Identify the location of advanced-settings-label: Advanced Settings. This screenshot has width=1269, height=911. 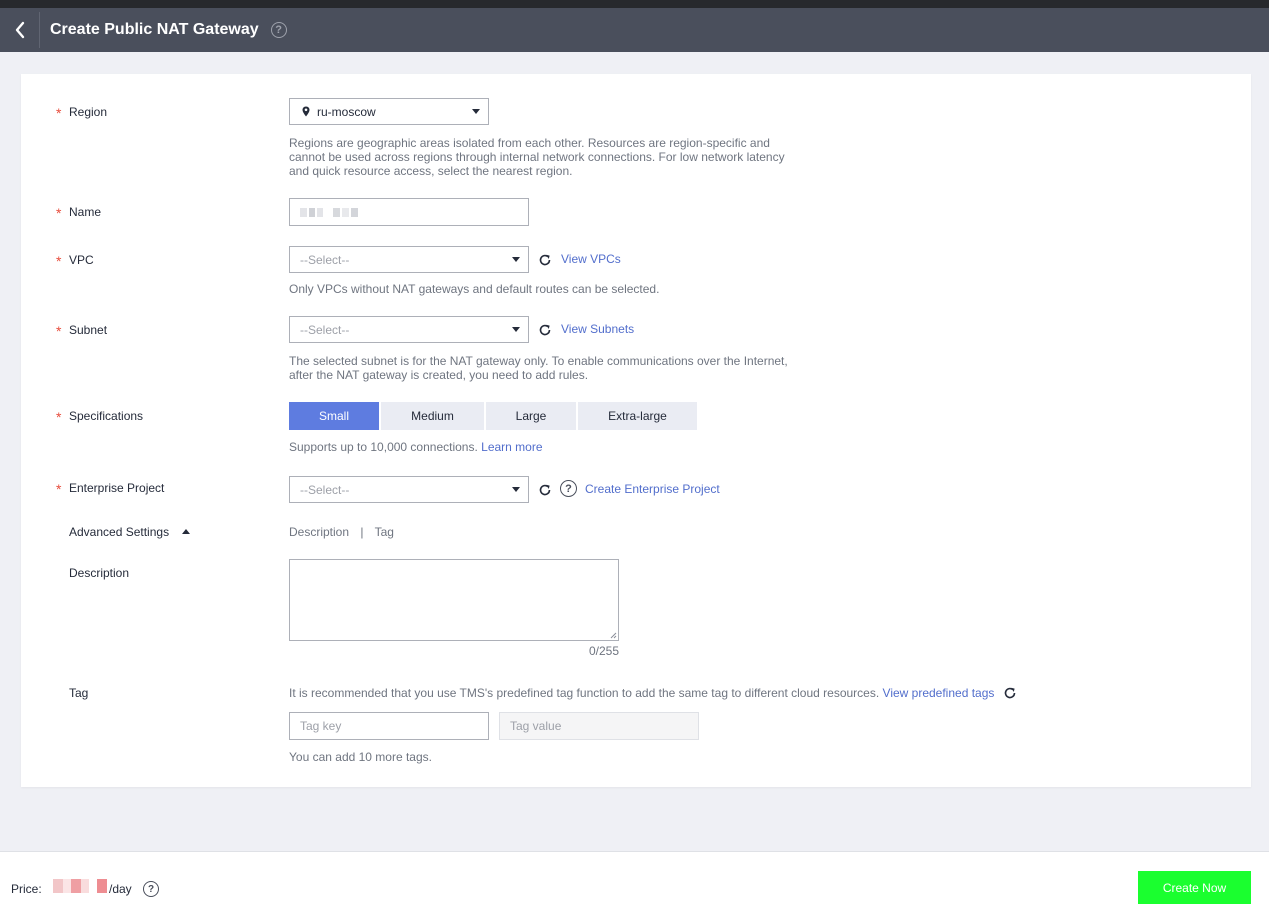
(119, 532).